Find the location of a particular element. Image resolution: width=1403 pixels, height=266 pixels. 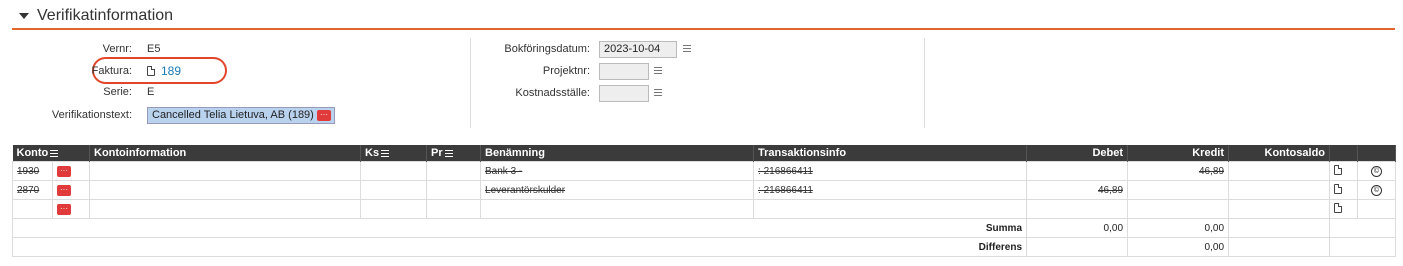

collapse-triangle-icon is located at coordinates (24, 16).